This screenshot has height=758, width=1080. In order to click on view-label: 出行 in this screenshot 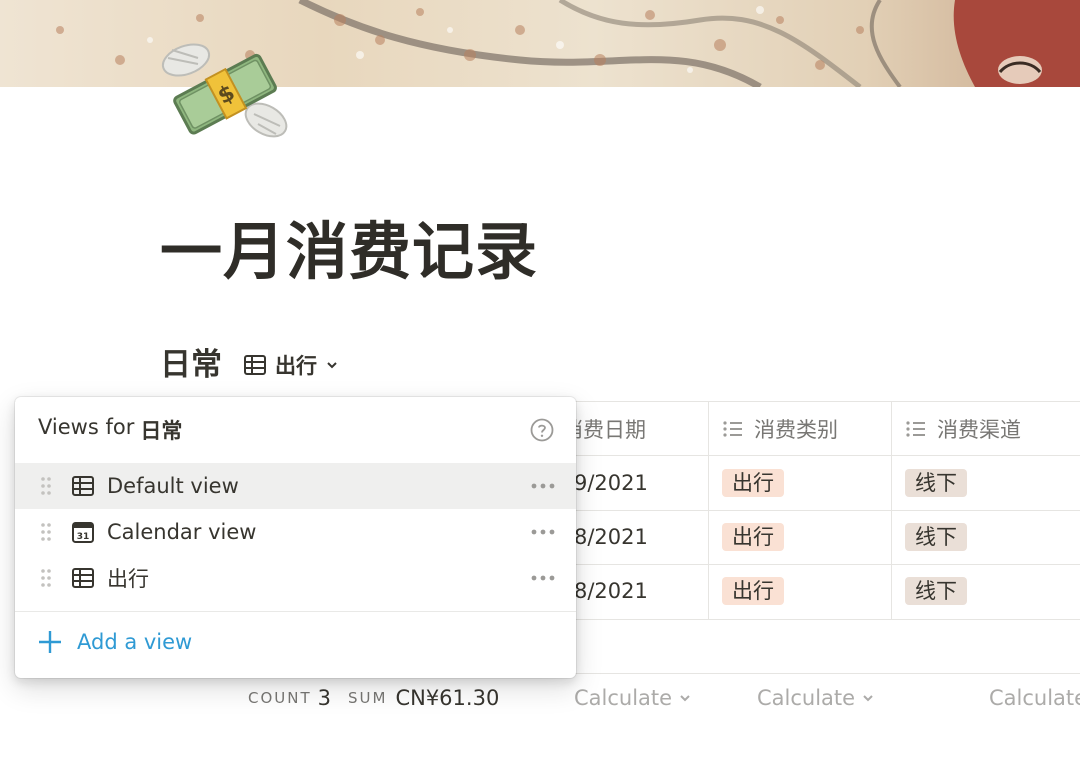, I will do `click(128, 579)`.